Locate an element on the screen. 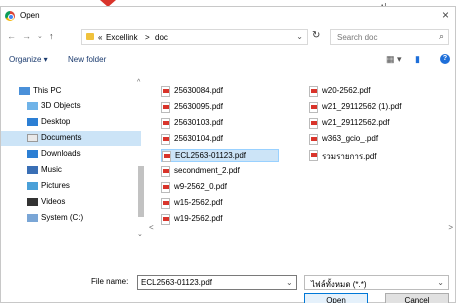 The image size is (456, 303). list-item: secondment_2.pdf is located at coordinates (218, 171).